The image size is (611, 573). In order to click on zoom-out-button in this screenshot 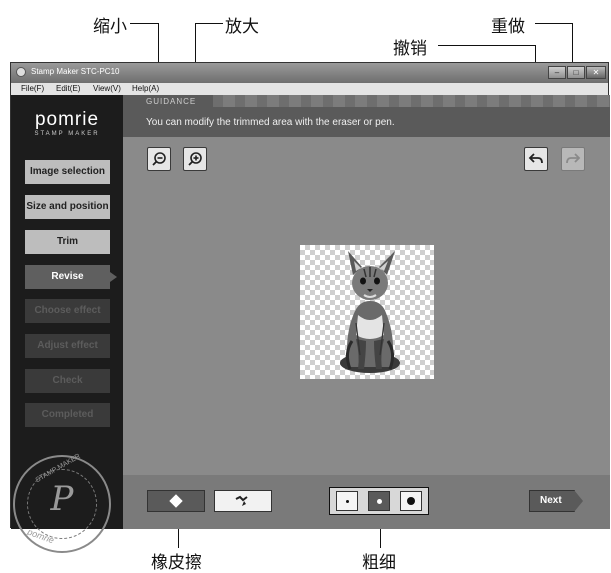, I will do `click(159, 159)`.